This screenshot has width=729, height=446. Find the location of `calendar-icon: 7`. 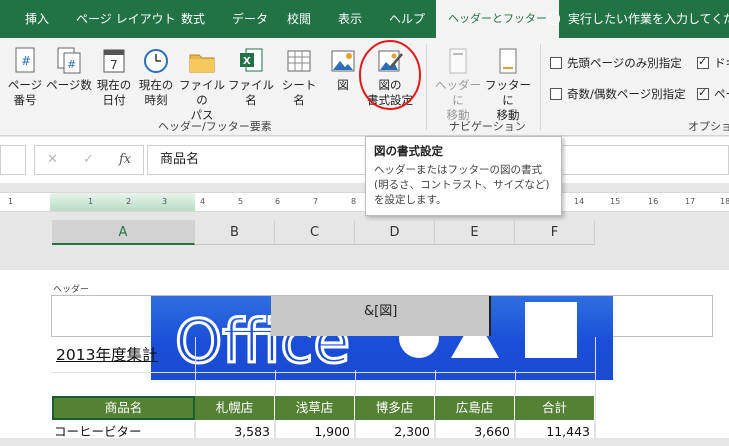

calendar-icon: 7 is located at coordinates (114, 61).